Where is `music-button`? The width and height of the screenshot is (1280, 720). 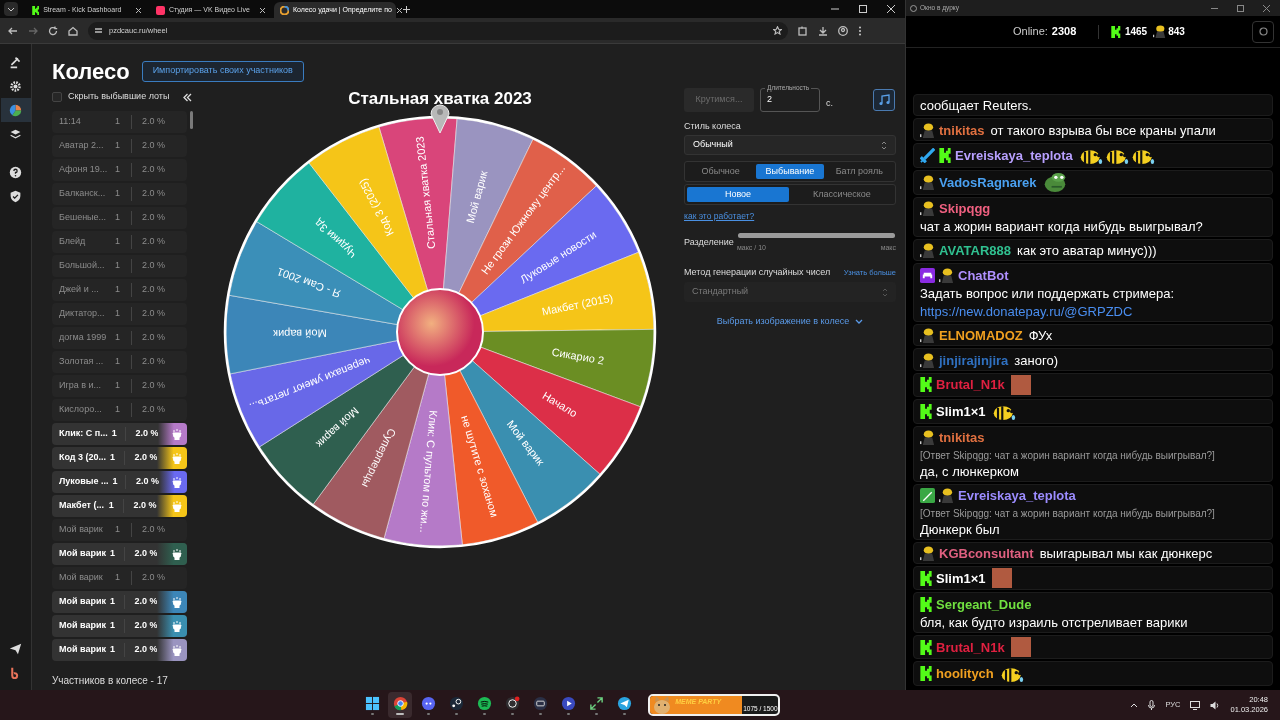 music-button is located at coordinates (884, 100).